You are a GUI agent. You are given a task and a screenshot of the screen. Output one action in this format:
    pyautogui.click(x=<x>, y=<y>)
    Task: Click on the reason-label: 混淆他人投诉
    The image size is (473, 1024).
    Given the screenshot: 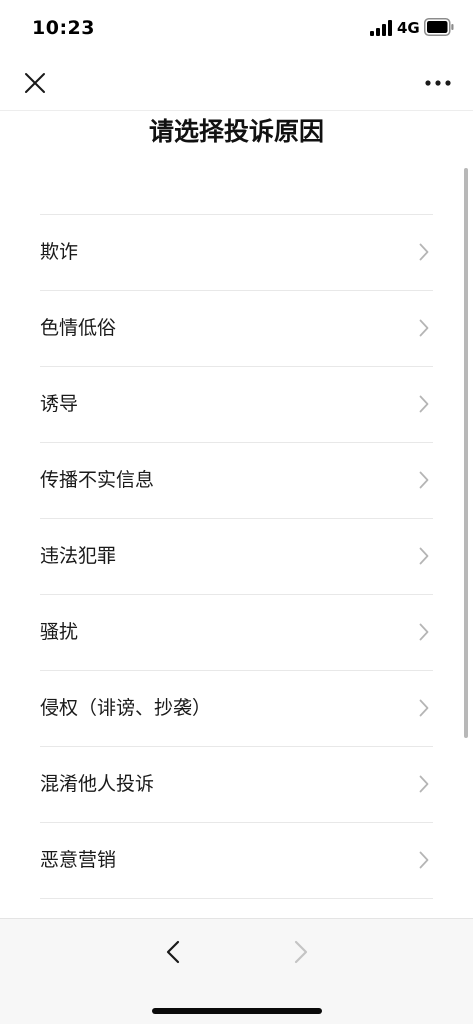 What is the action you would take?
    pyautogui.click(x=97, y=784)
    